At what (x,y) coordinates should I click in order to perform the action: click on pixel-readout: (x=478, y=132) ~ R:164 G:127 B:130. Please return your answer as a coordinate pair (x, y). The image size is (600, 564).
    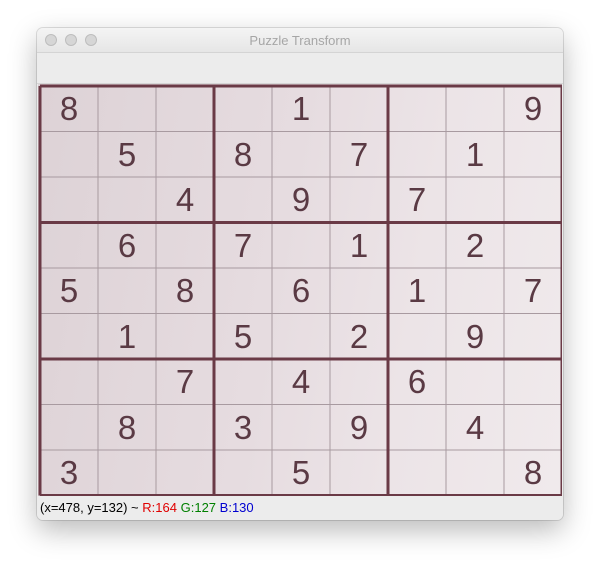
    Looking at the image, I should click on (147, 508).